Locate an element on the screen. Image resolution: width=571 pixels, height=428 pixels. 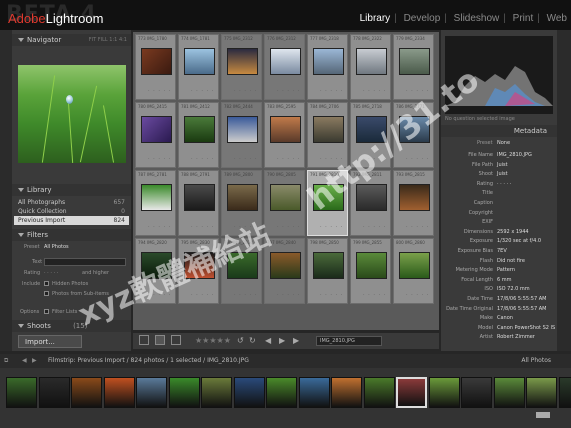
back-icon: ◀ is located at coordinates (24, 360).